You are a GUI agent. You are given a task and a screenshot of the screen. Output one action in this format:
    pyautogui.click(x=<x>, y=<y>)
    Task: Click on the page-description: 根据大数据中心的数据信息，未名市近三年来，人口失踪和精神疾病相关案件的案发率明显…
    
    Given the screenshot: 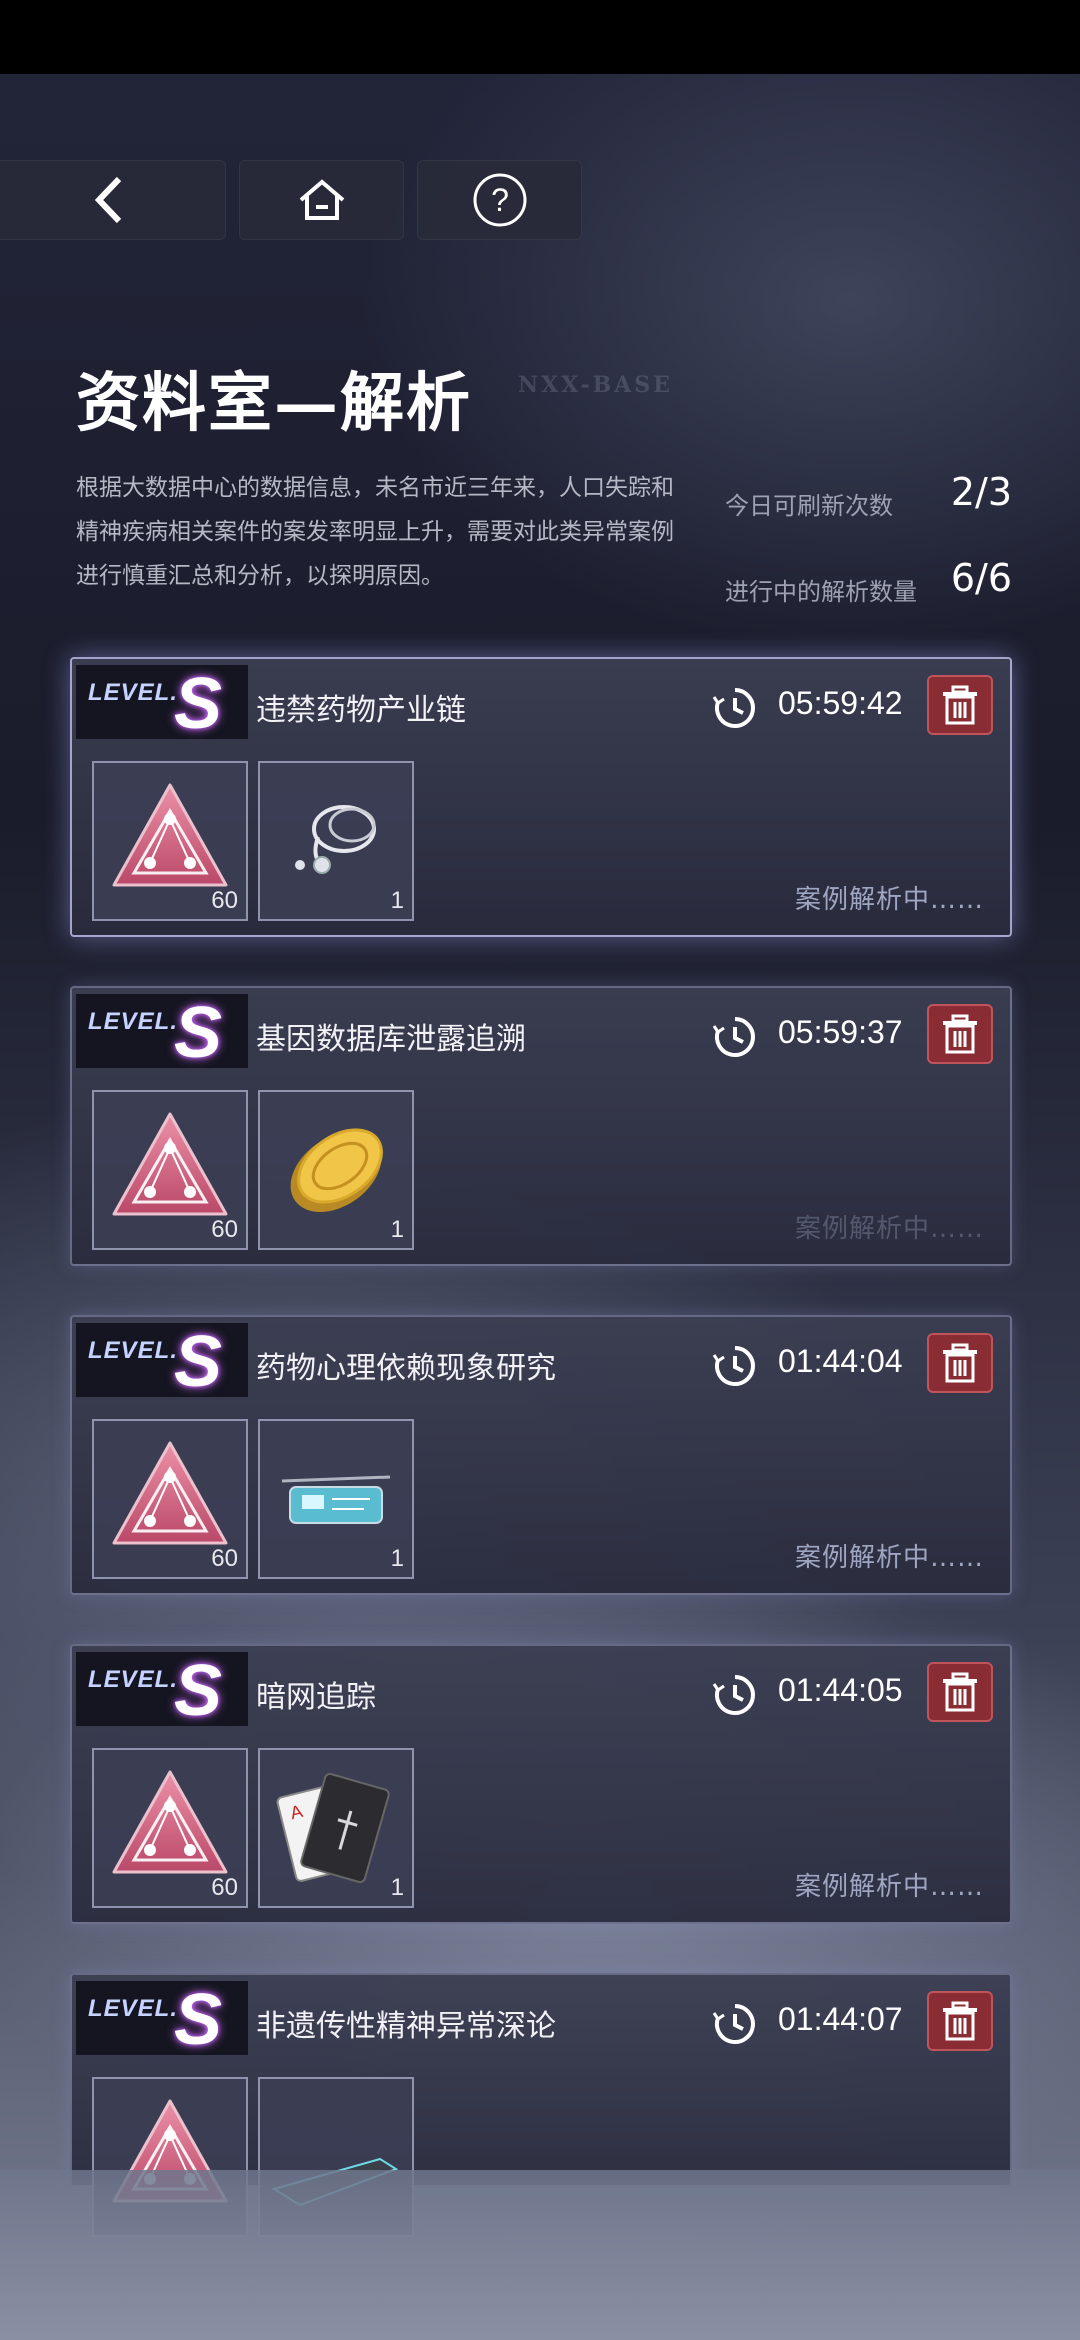 What is the action you would take?
    pyautogui.click(x=375, y=532)
    